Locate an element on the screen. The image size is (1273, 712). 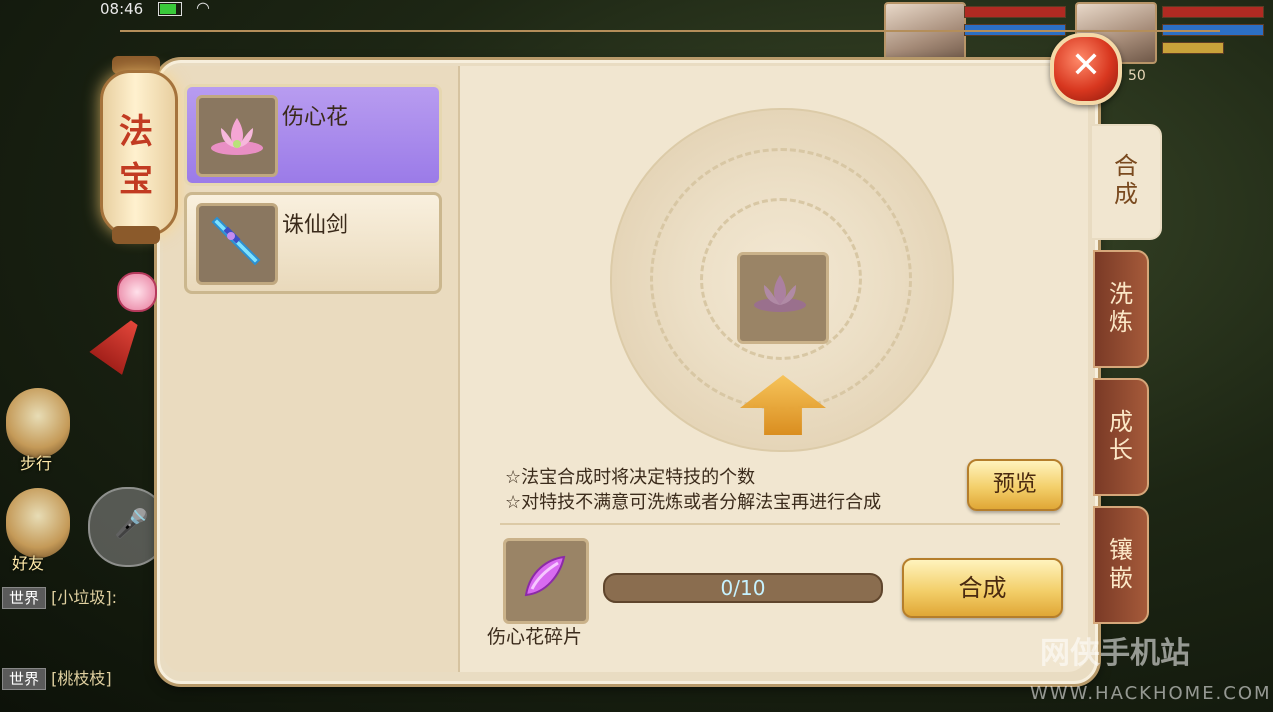
tab-inlay: 镶嵌 is located at coordinates (1121, 565).